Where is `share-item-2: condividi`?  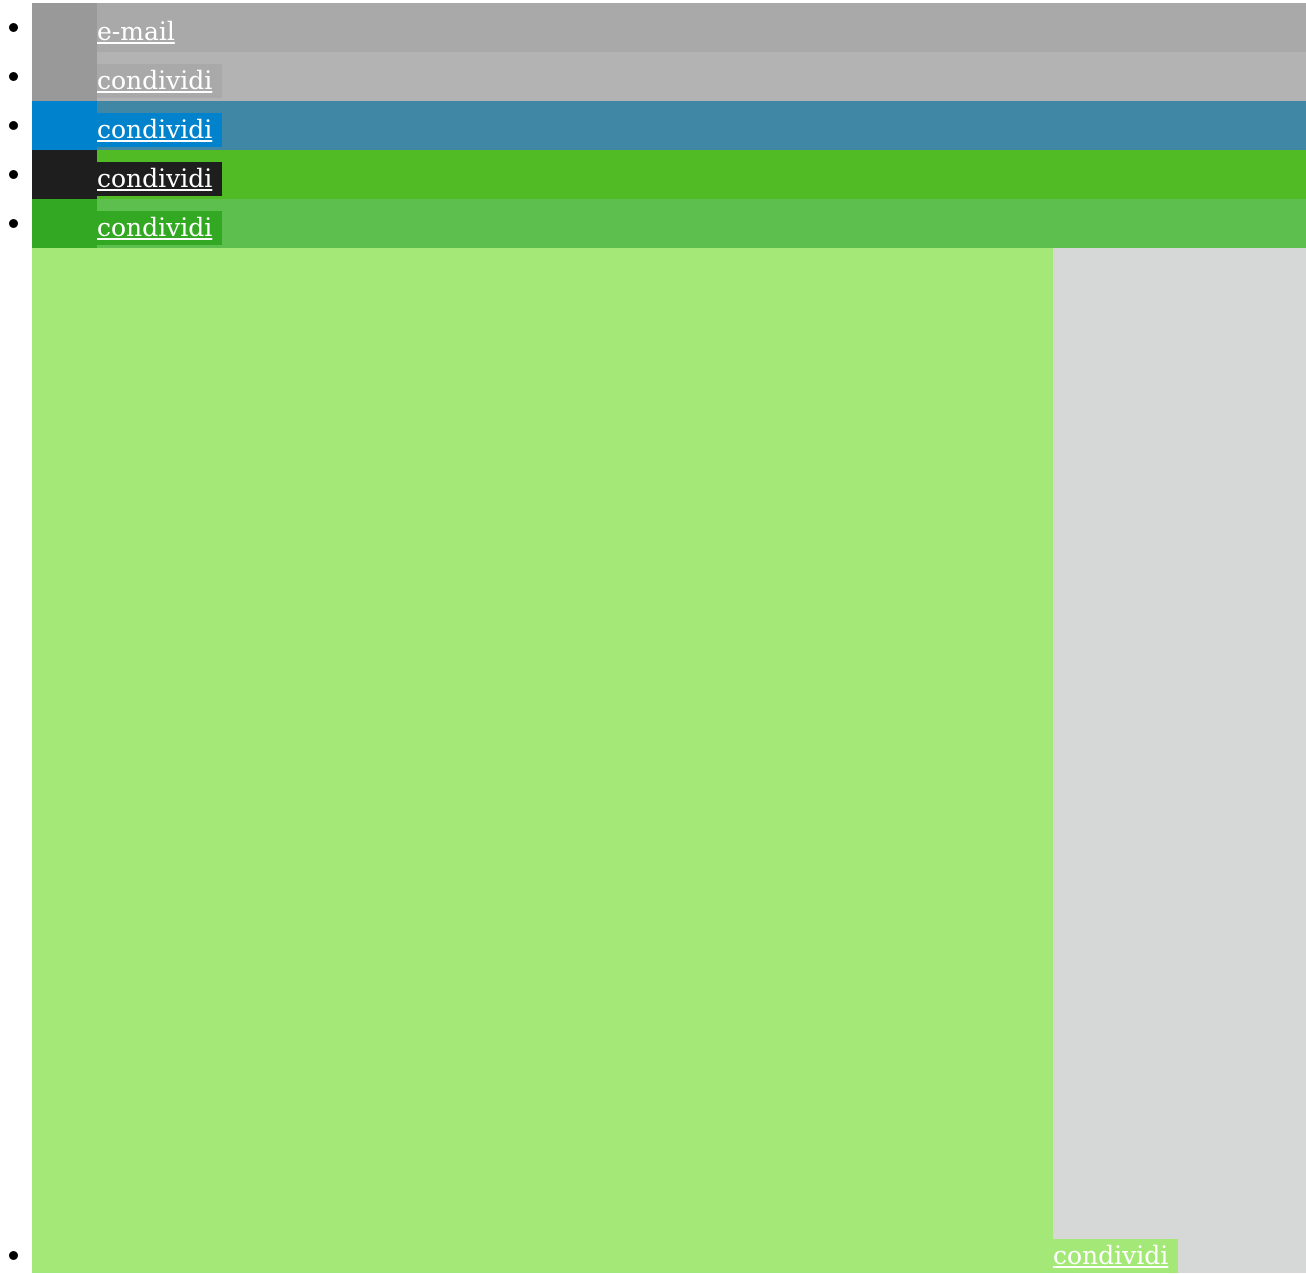 share-item-2: condividi is located at coordinates (653, 125).